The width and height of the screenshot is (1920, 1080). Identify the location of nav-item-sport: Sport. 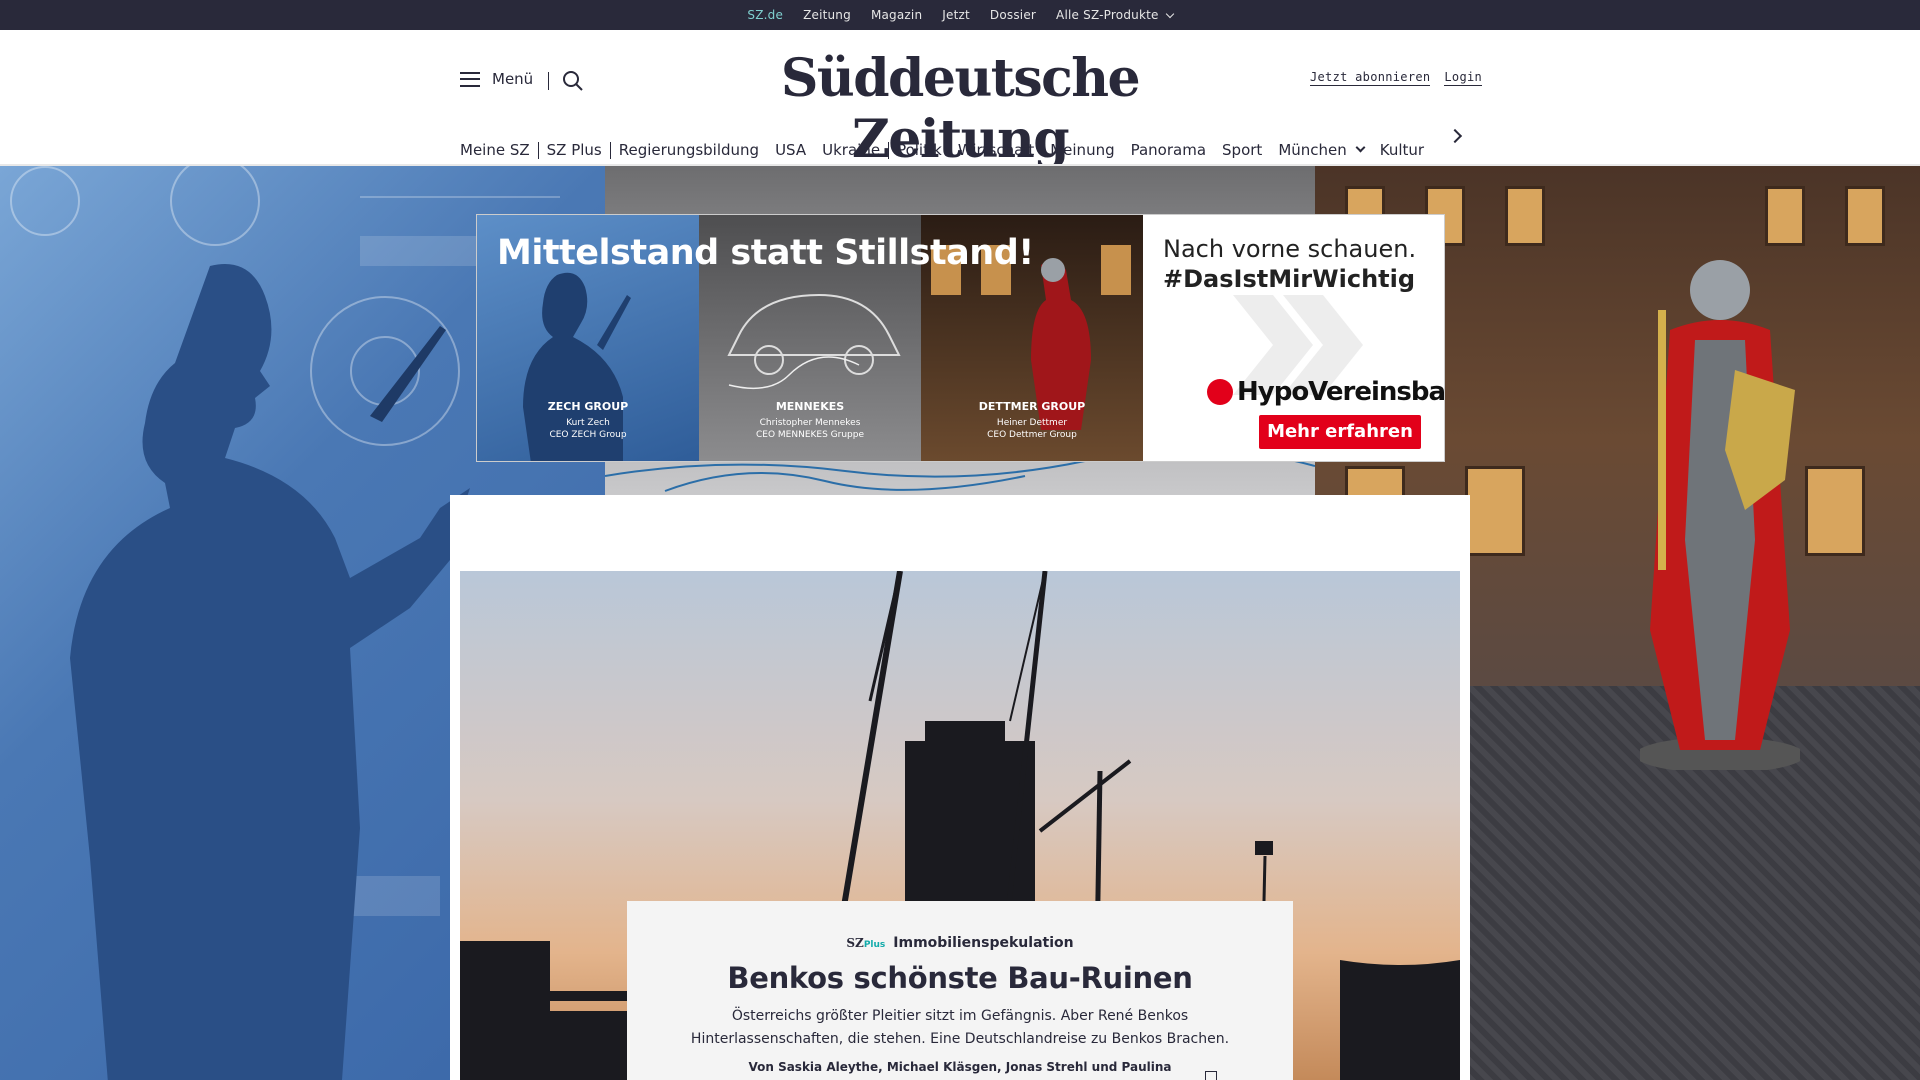
(1242, 150).